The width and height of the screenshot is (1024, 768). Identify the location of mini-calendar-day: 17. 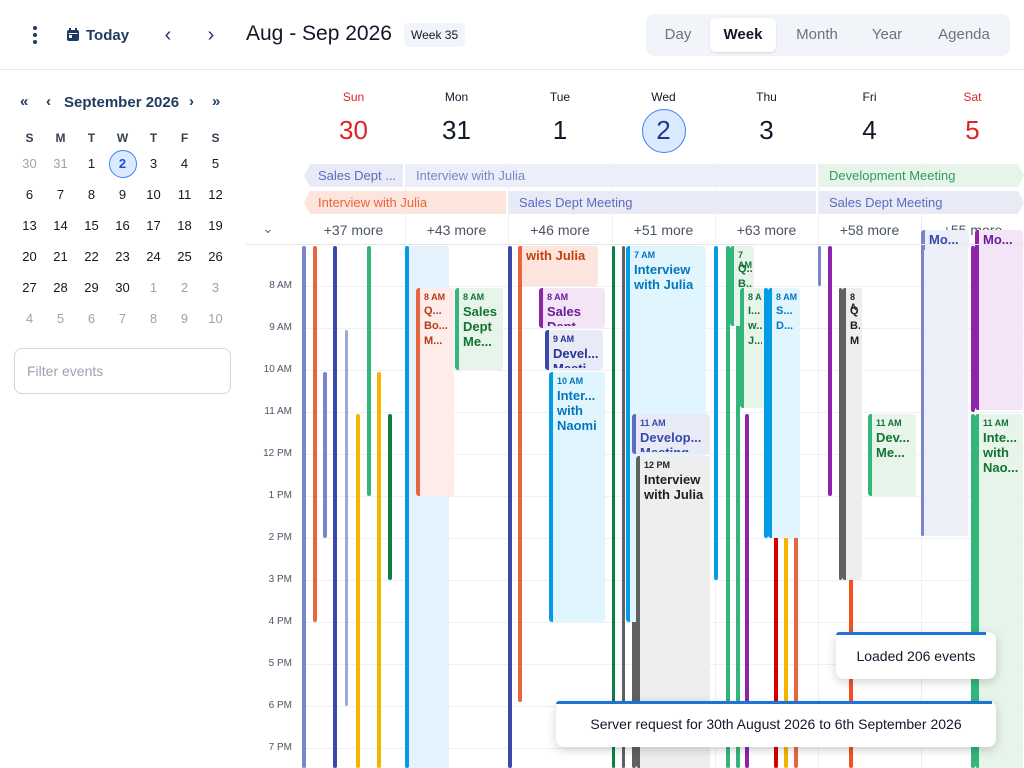
(153, 226).